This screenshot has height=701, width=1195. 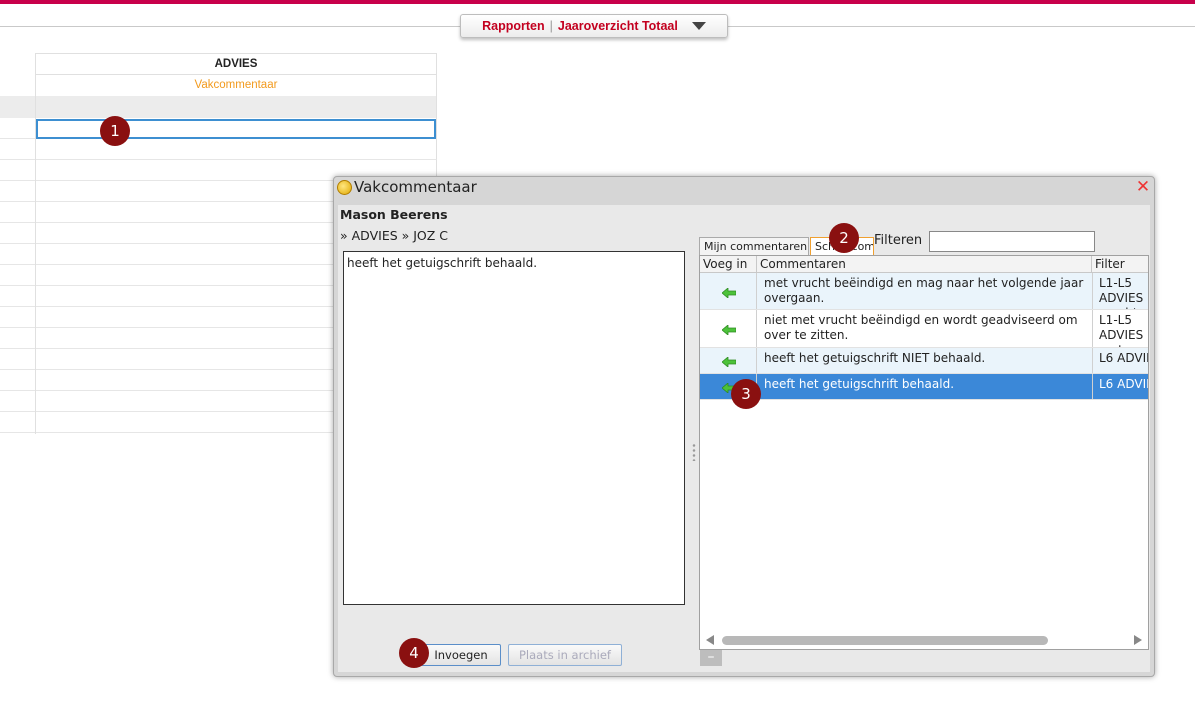 I want to click on grid-column-divider, so click(x=35, y=265).